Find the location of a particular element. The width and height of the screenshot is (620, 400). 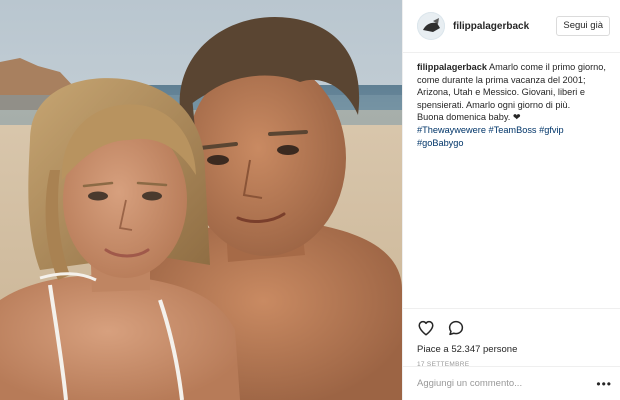

hashtag-teamboss: #TeamBoss is located at coordinates (513, 130).